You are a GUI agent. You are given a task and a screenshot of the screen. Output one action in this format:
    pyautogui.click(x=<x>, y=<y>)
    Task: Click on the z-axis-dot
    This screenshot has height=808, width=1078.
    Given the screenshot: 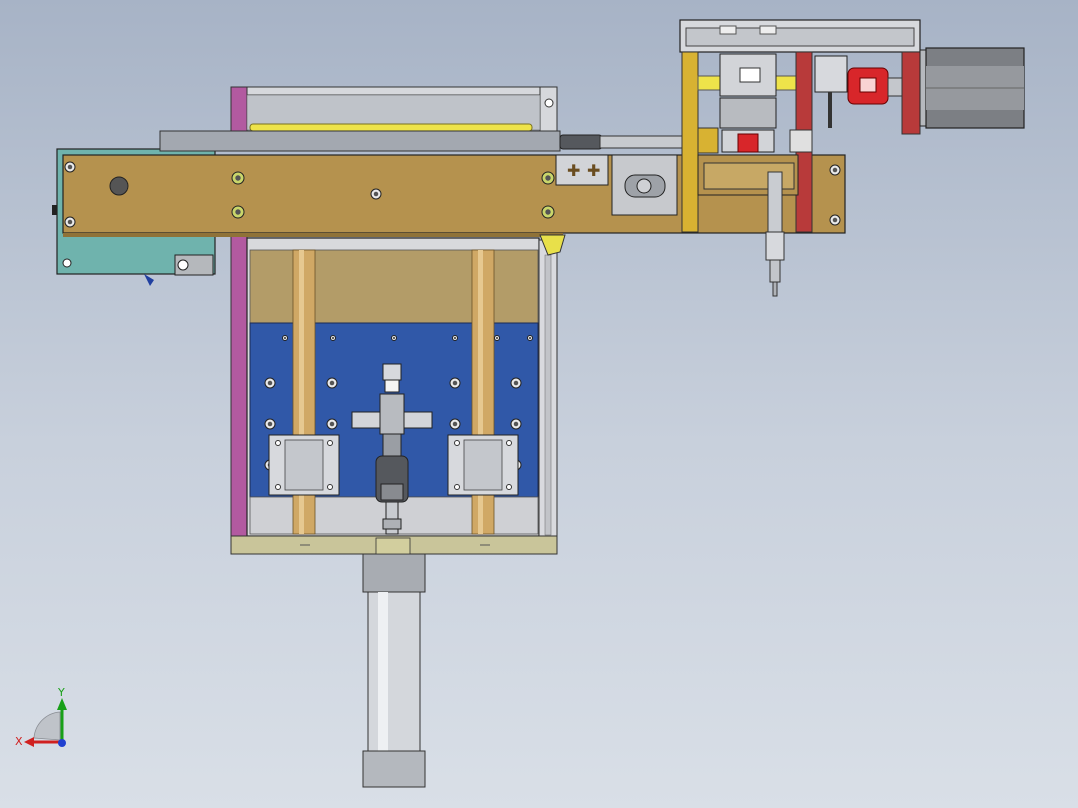 What is the action you would take?
    pyautogui.click(x=62, y=743)
    